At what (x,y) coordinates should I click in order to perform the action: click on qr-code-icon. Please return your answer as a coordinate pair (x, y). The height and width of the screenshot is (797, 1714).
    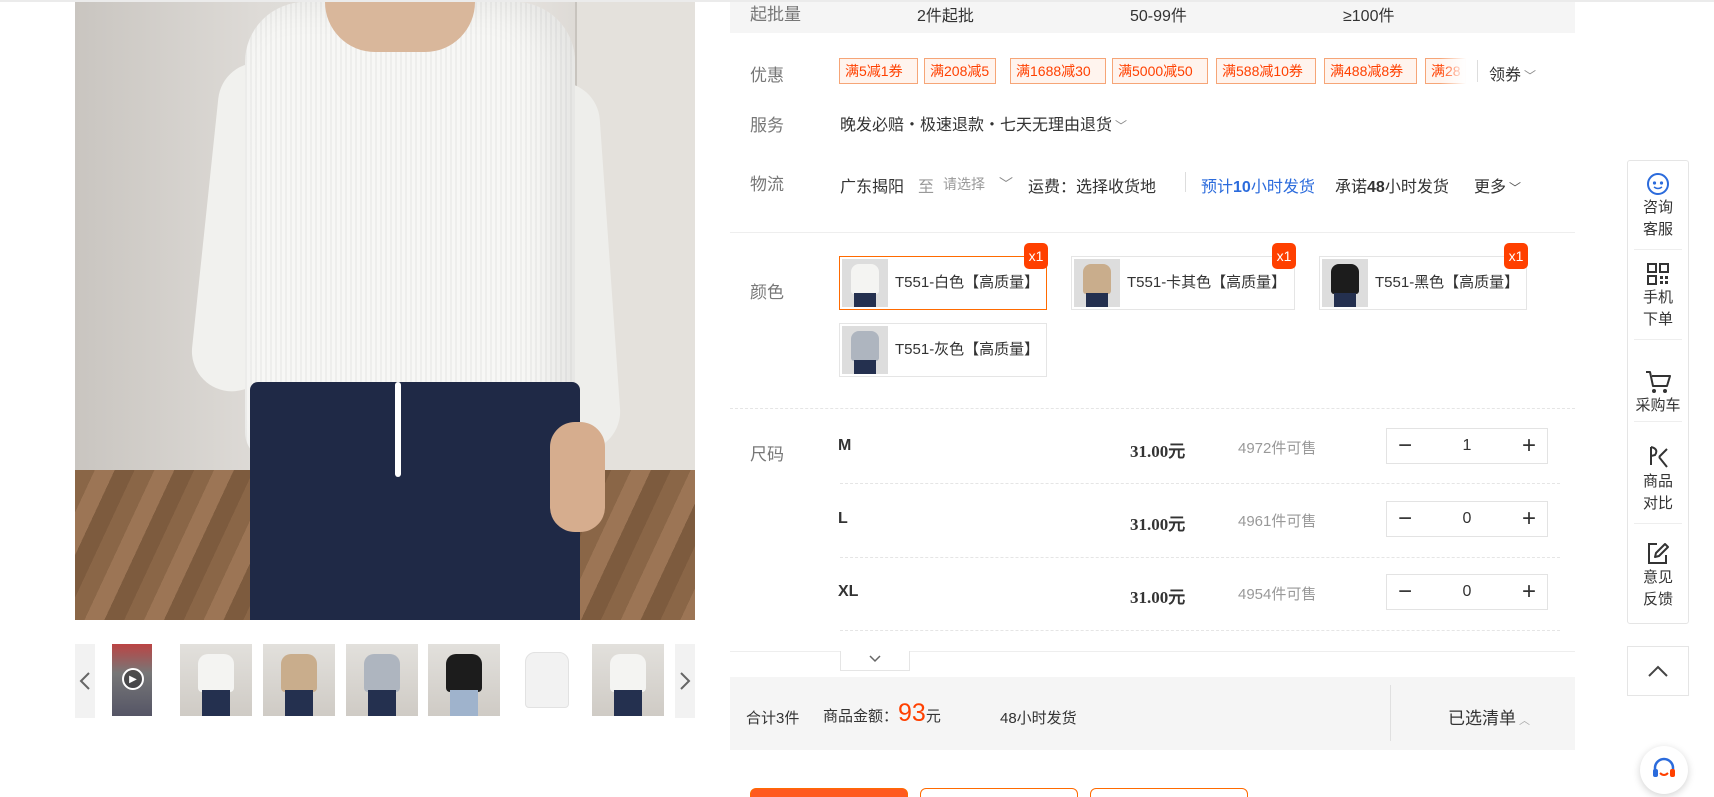
    Looking at the image, I should click on (1658, 274).